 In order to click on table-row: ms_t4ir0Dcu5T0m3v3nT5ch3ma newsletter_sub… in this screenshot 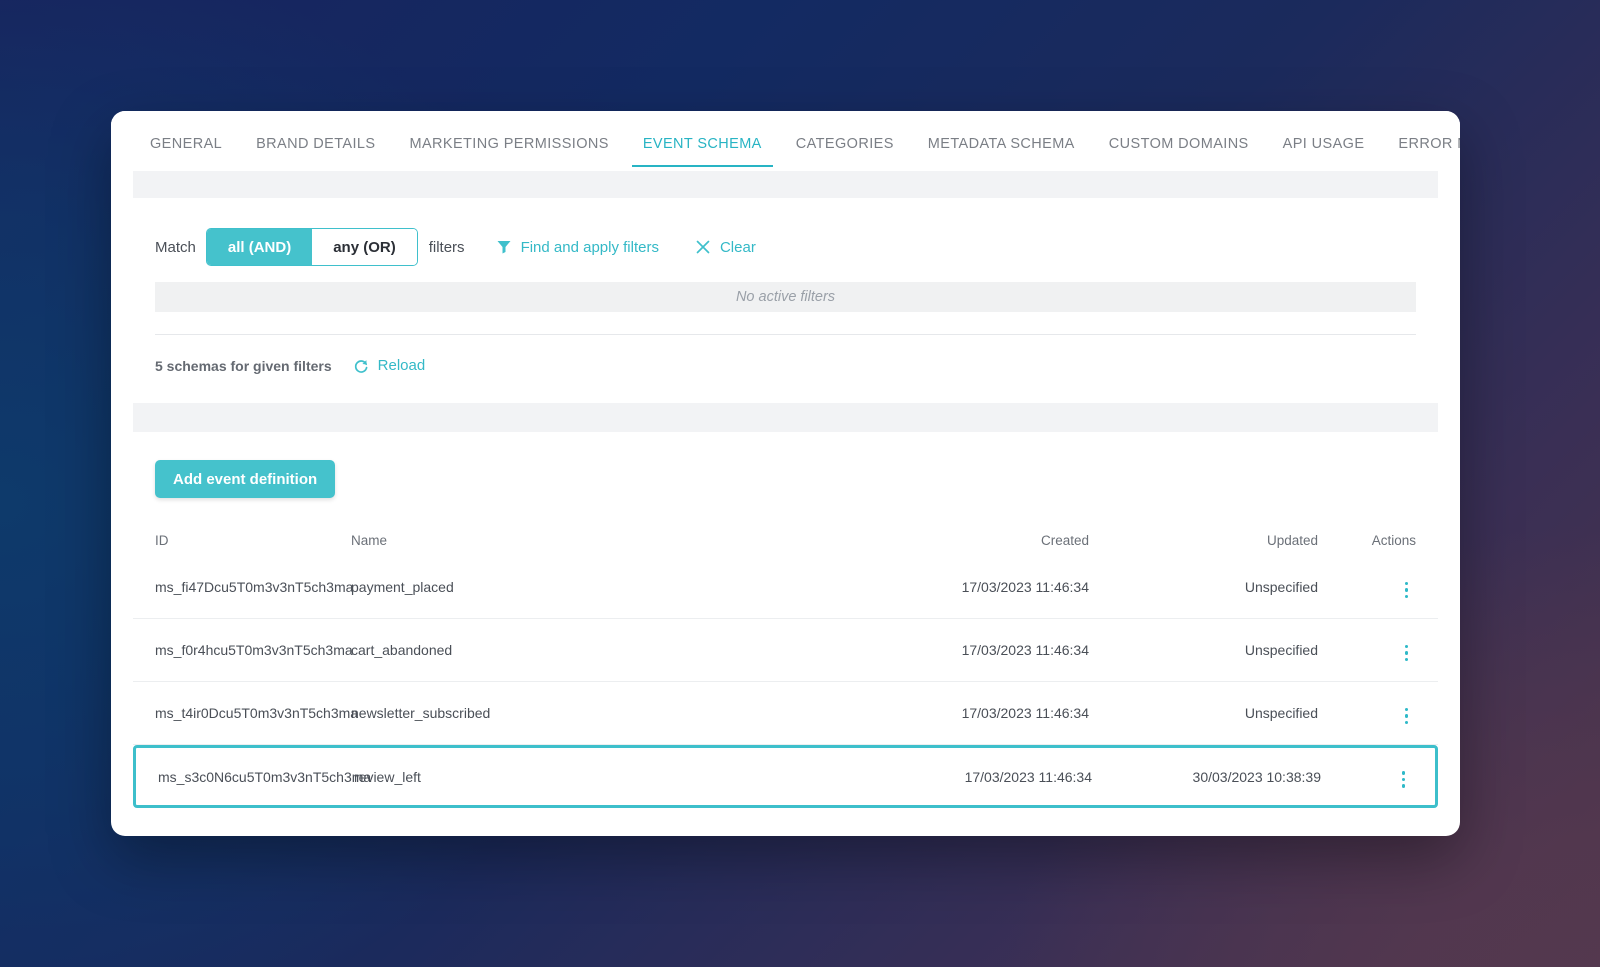, I will do `click(785, 713)`.